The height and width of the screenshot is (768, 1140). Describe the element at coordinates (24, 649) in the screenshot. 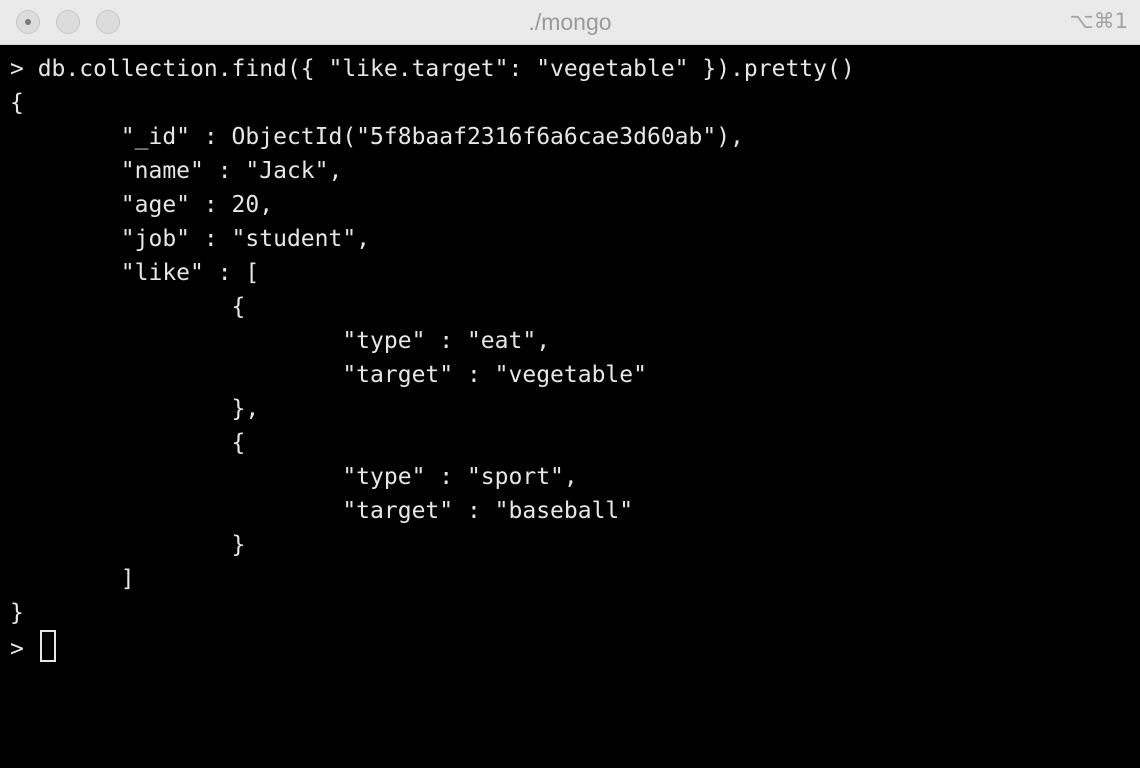

I see `shell-prompt: >` at that location.